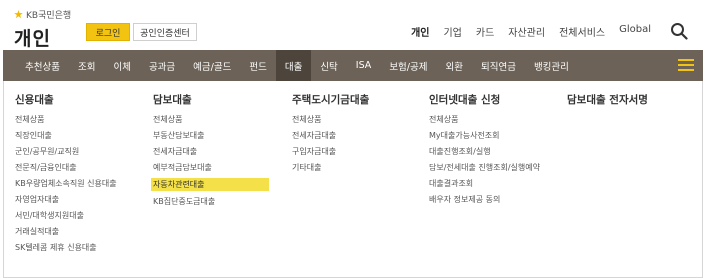 Image resolution: width=706 pixels, height=278 pixels. I want to click on nav-item-isa: ISA, so click(364, 65).